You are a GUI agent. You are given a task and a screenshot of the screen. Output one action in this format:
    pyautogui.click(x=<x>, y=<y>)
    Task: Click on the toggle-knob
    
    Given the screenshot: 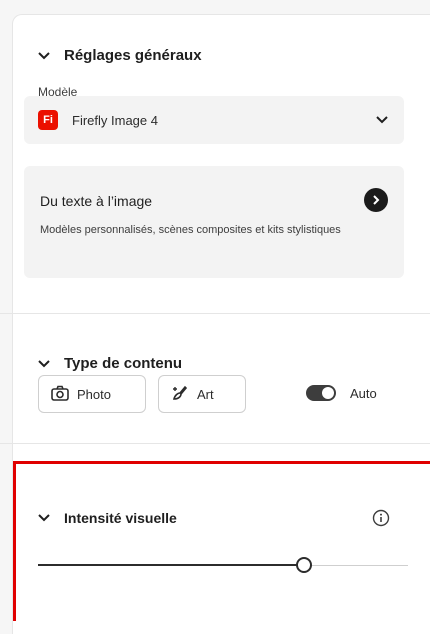 What is the action you would take?
    pyautogui.click(x=328, y=393)
    